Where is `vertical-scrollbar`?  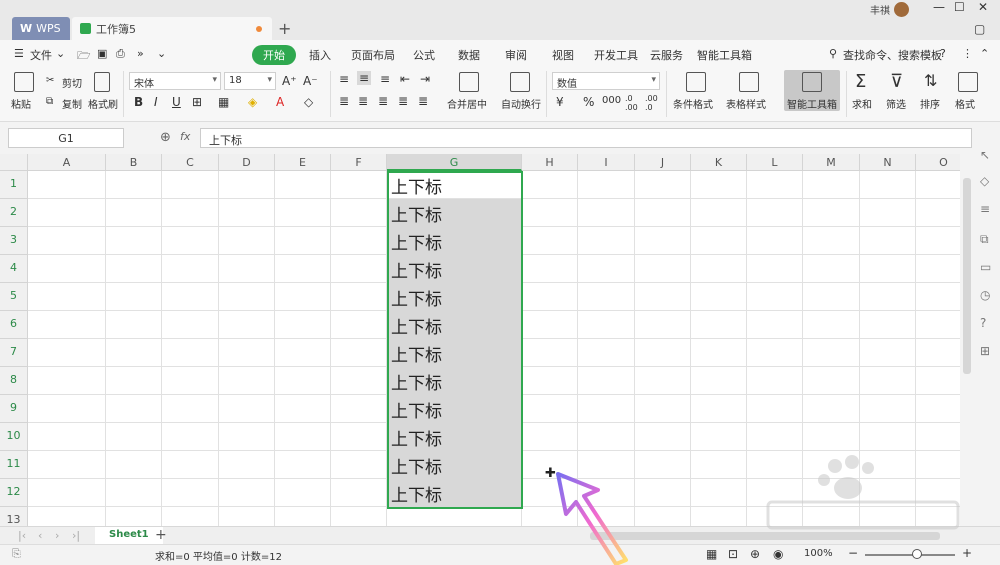 vertical-scrollbar is located at coordinates (967, 276).